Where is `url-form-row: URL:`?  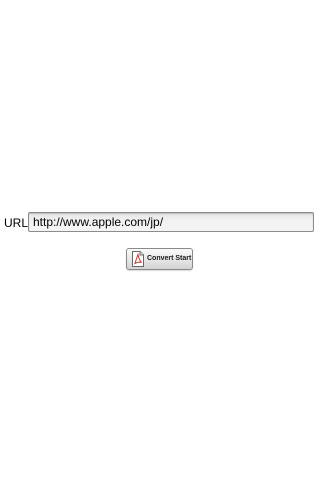
url-form-row: URL: is located at coordinates (160, 223).